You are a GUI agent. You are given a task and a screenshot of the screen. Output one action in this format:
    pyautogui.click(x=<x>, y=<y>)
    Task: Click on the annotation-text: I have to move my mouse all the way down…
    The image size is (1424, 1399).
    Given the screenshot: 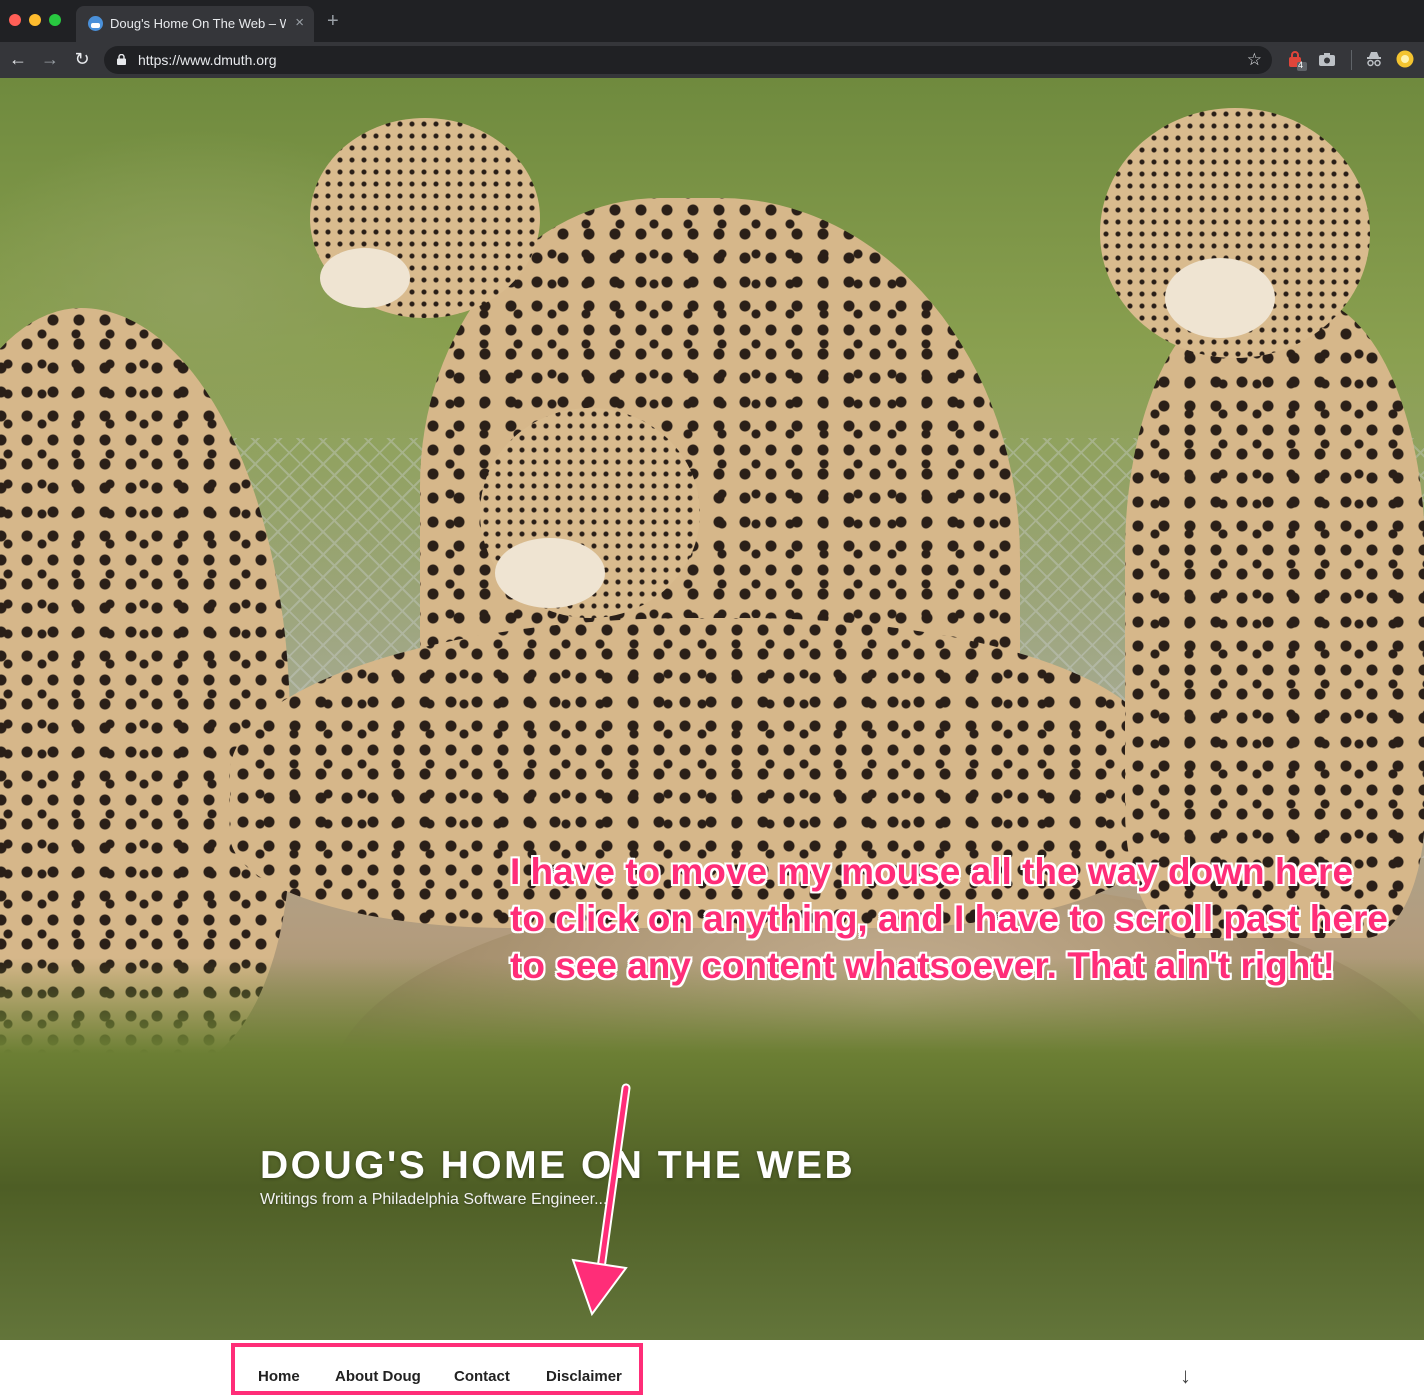 What is the action you would take?
    pyautogui.click(x=950, y=918)
    